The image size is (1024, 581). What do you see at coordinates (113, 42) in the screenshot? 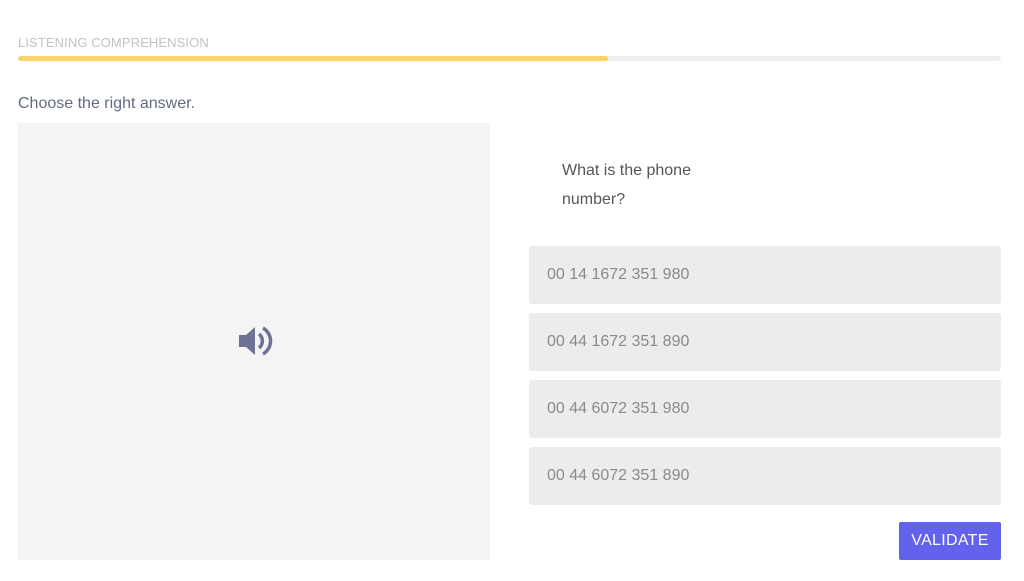
I see `section-title: LISTENING COMPREHENSION` at bounding box center [113, 42].